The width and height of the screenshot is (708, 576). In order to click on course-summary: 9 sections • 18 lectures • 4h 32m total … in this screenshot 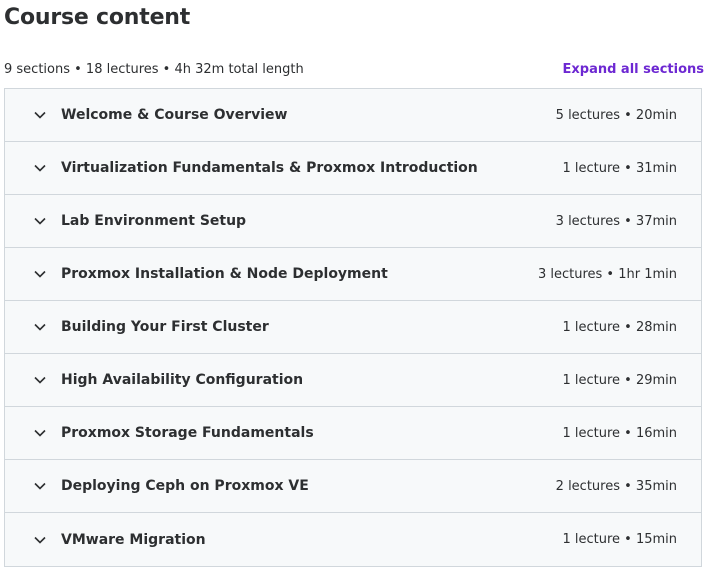, I will do `click(154, 69)`.